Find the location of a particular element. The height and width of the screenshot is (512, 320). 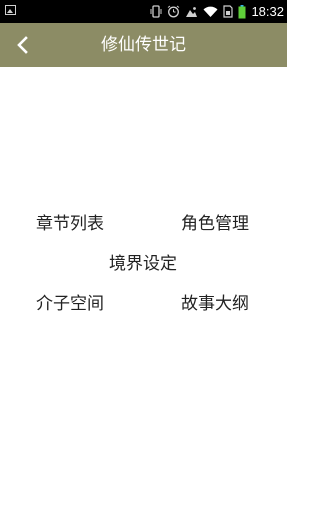

app-title: 修仙传世记 is located at coordinates (143, 45).